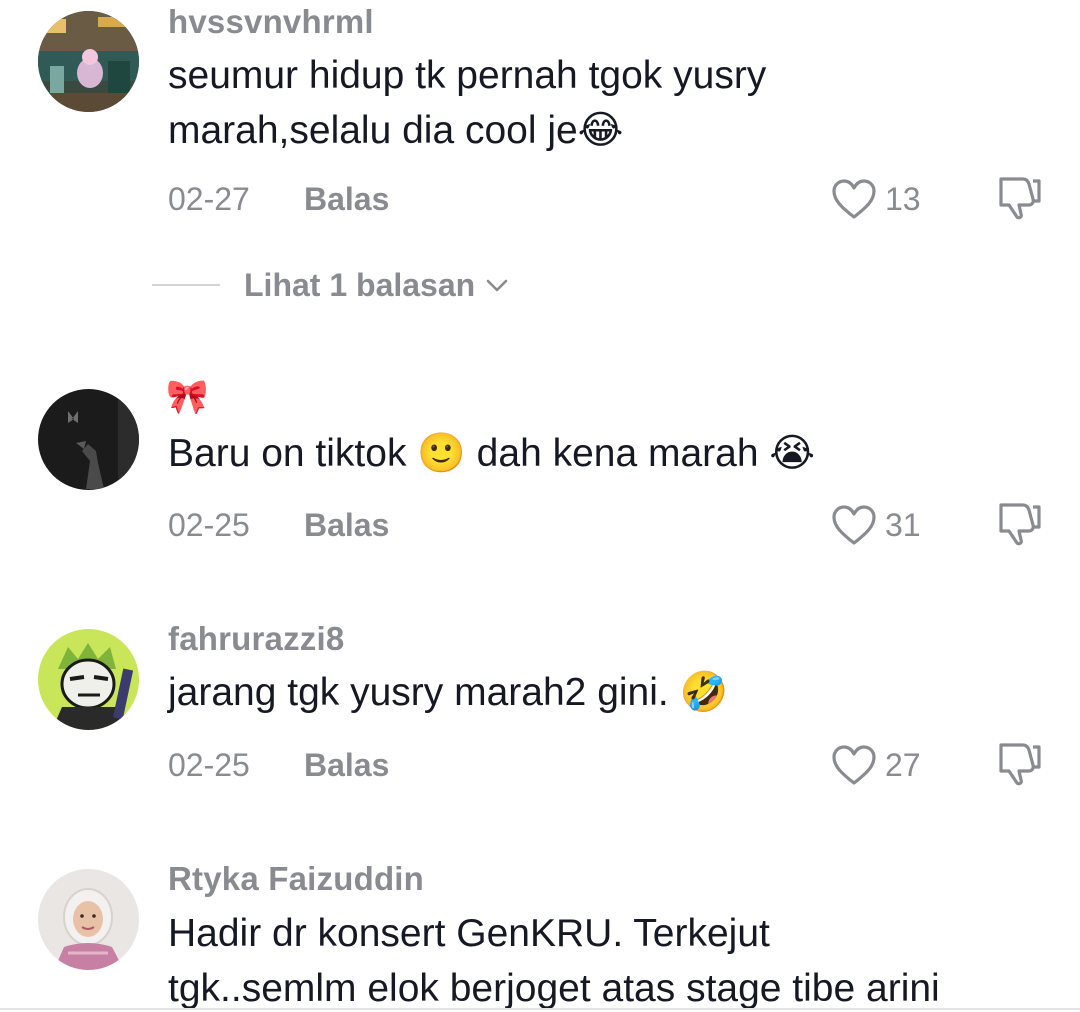 Image resolution: width=1080 pixels, height=1012 pixels. I want to click on comment-text-line: Baru on tiktok 🙂 dah kena marah 😭, so click(491, 453).